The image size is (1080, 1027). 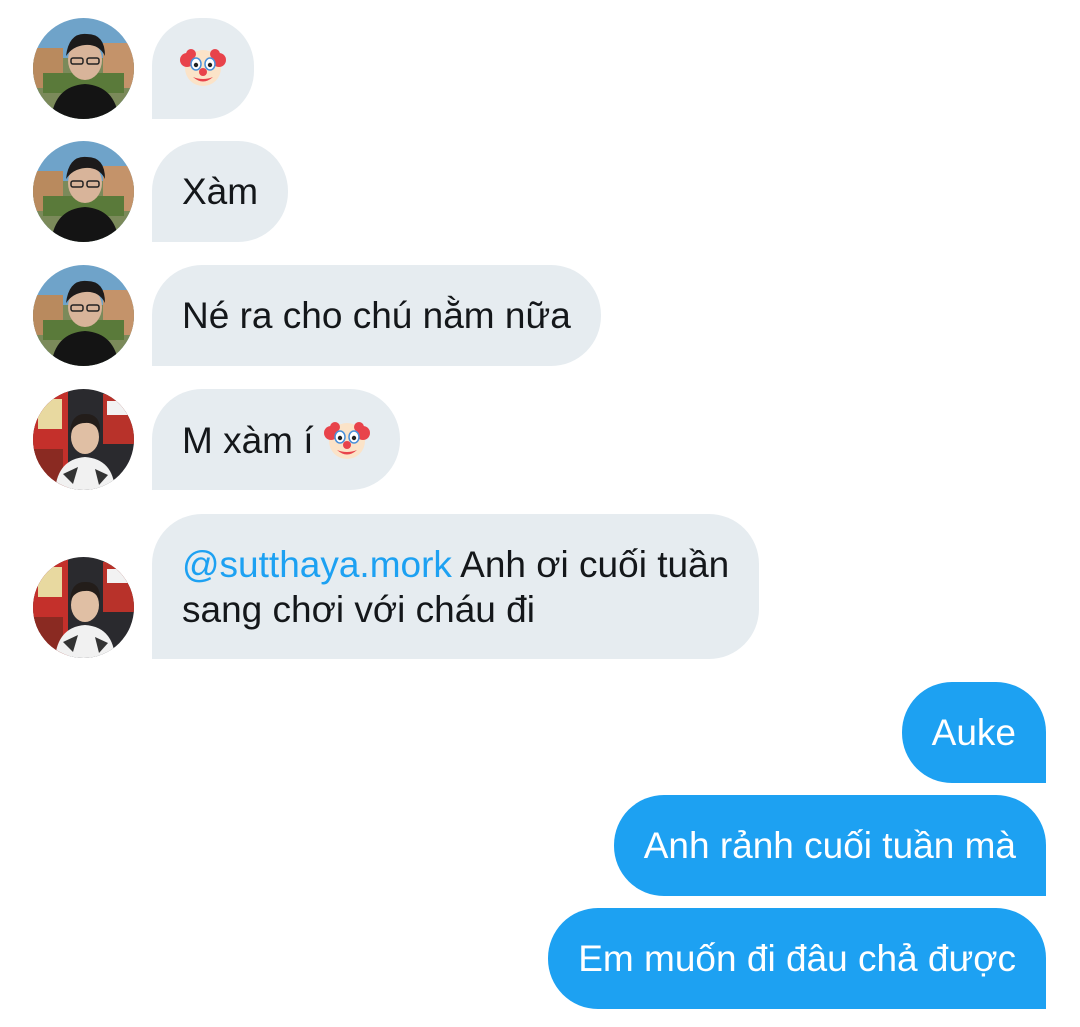 What do you see at coordinates (590, 564) in the screenshot?
I see `message-text: Anh ơi cuối tuần` at bounding box center [590, 564].